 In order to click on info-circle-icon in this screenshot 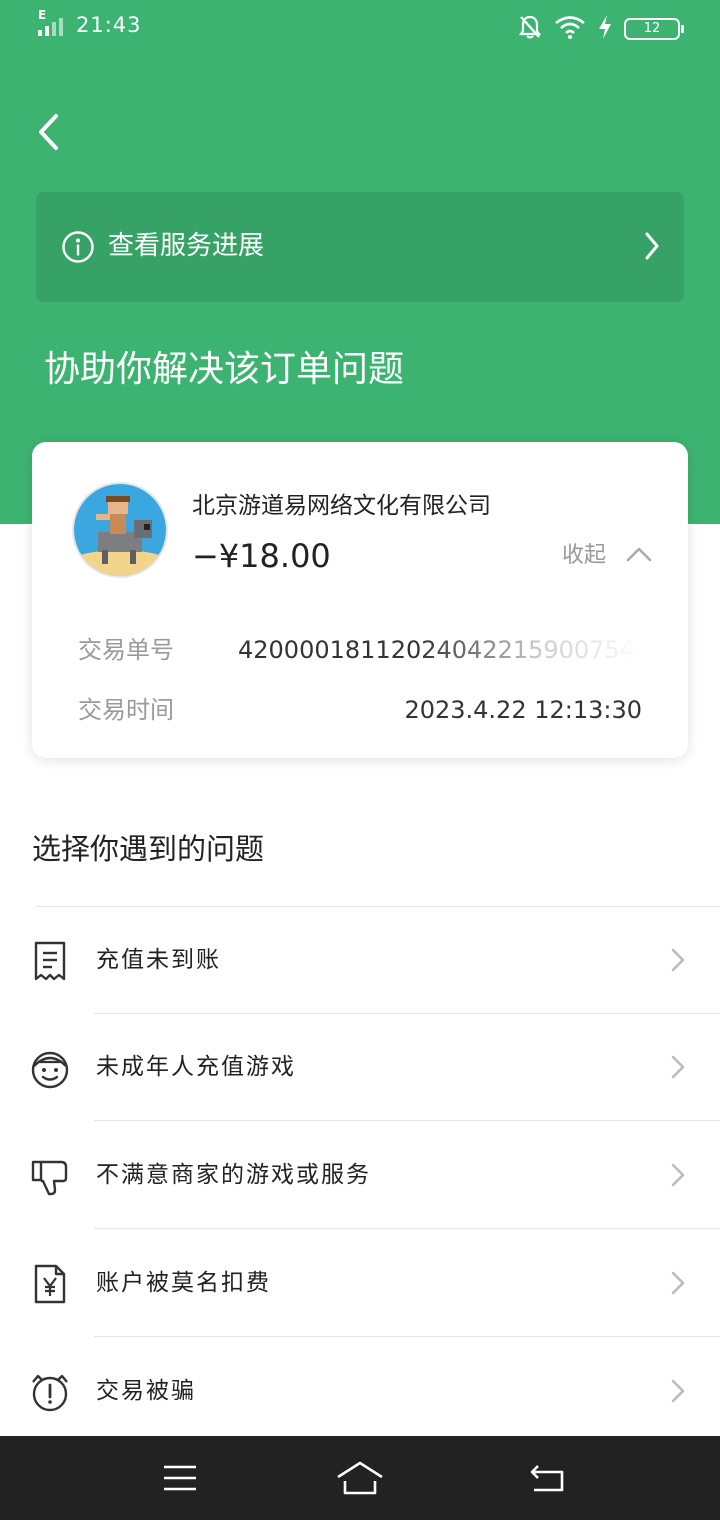, I will do `click(78, 249)`.